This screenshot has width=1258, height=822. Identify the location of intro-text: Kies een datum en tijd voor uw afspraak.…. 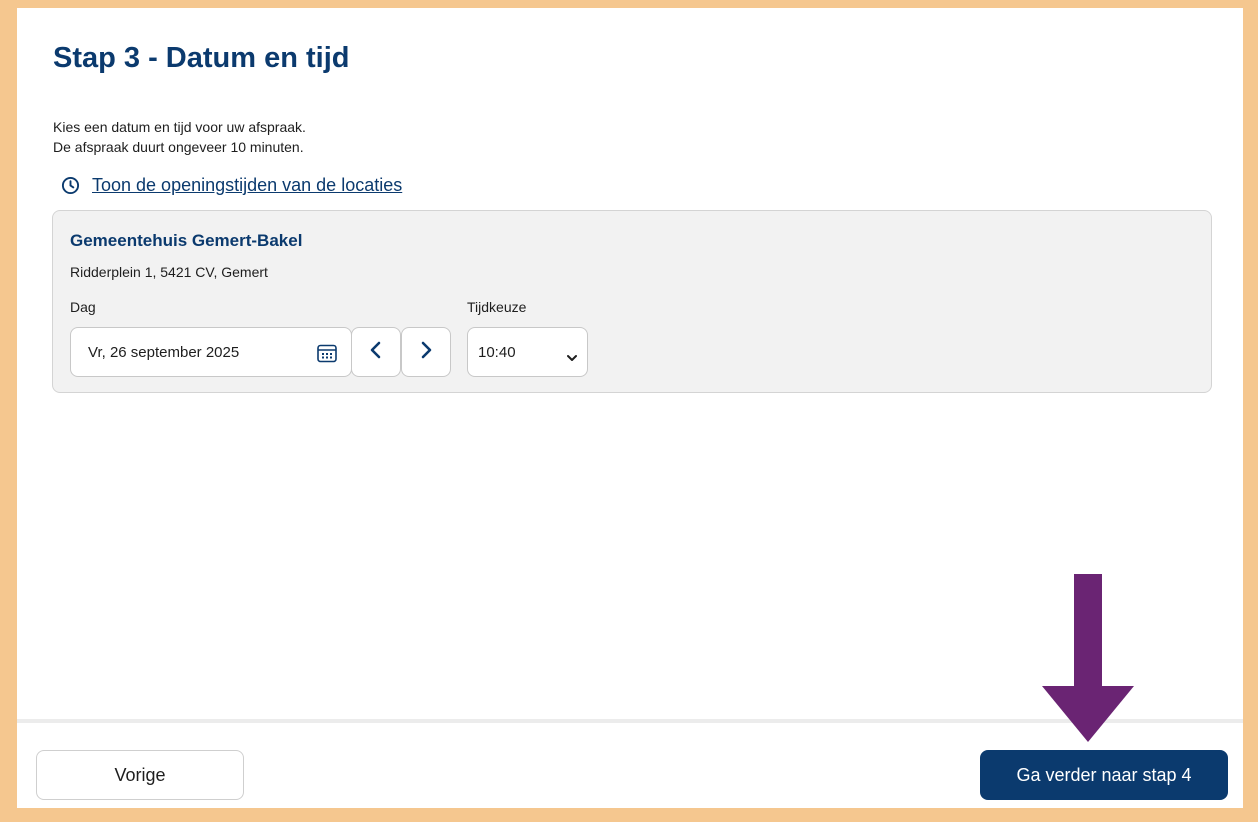
(179, 137).